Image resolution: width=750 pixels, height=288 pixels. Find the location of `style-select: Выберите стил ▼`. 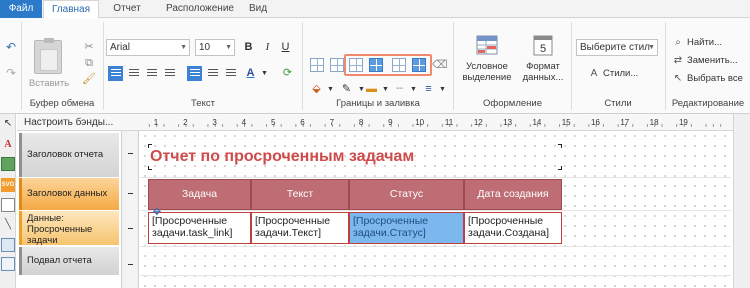

style-select: Выберите стил ▼ is located at coordinates (617, 47).